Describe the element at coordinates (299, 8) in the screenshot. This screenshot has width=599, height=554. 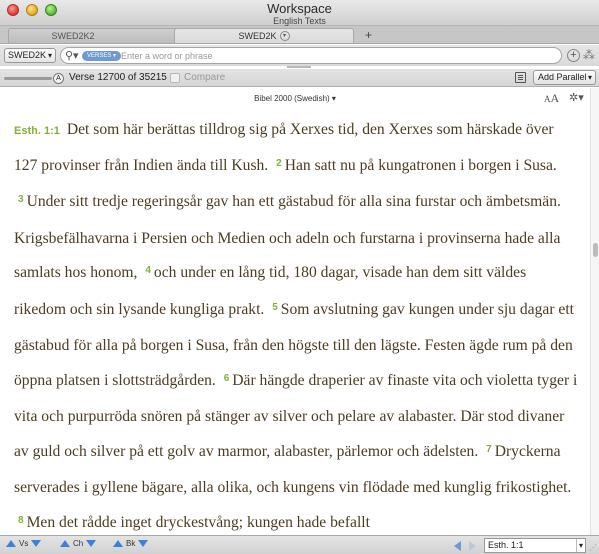
I see `window-title: Workspace` at that location.